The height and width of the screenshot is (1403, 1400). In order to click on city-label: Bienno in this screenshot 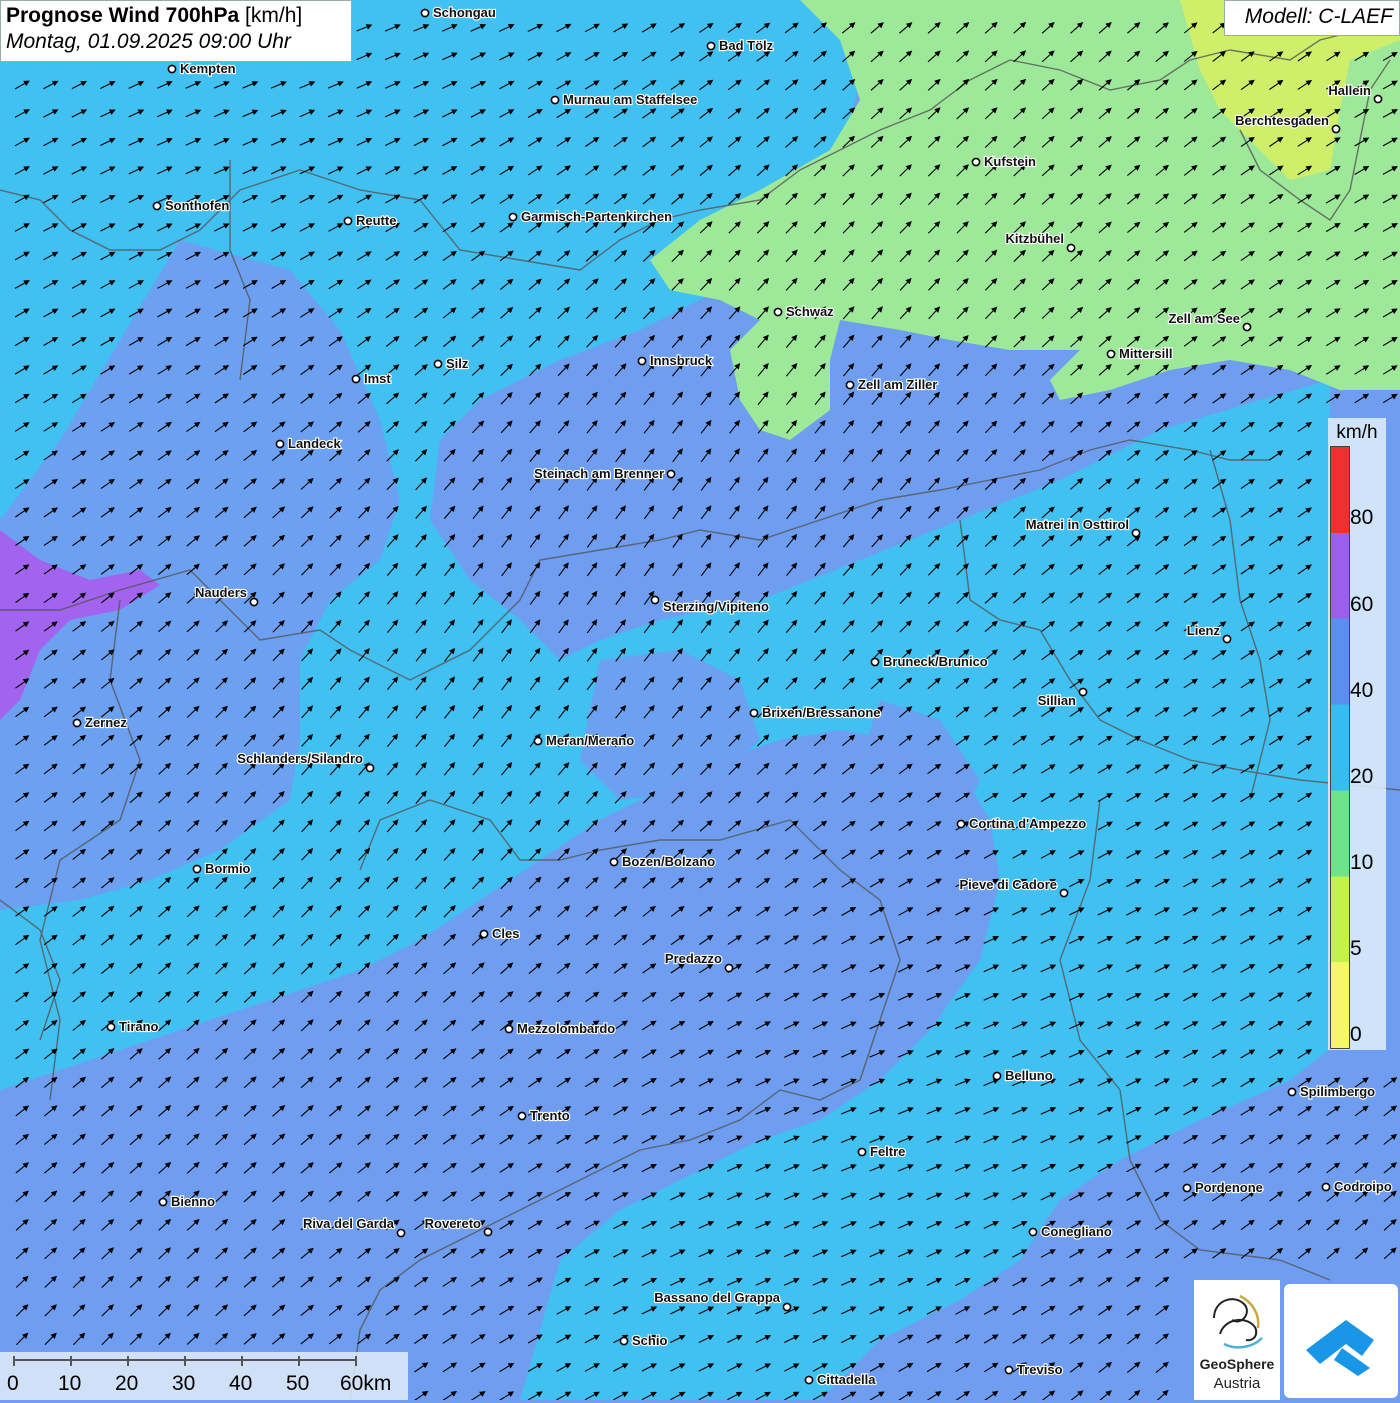, I will do `click(193, 1201)`.